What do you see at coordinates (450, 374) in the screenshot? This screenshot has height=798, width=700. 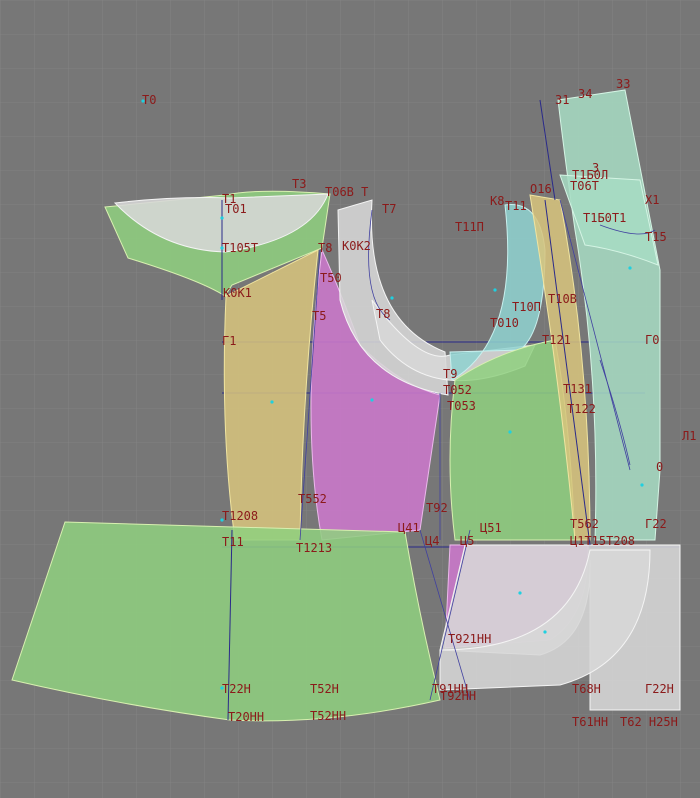 I see `point-label: T9` at bounding box center [450, 374].